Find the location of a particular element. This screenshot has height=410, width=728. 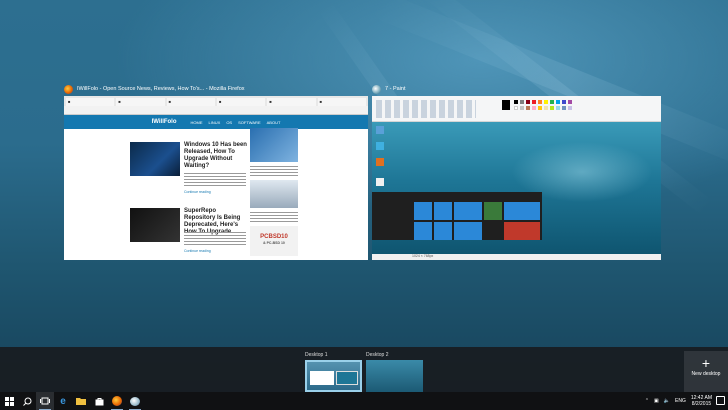

clock-date: 8/2/2015 is located at coordinates (701, 404).